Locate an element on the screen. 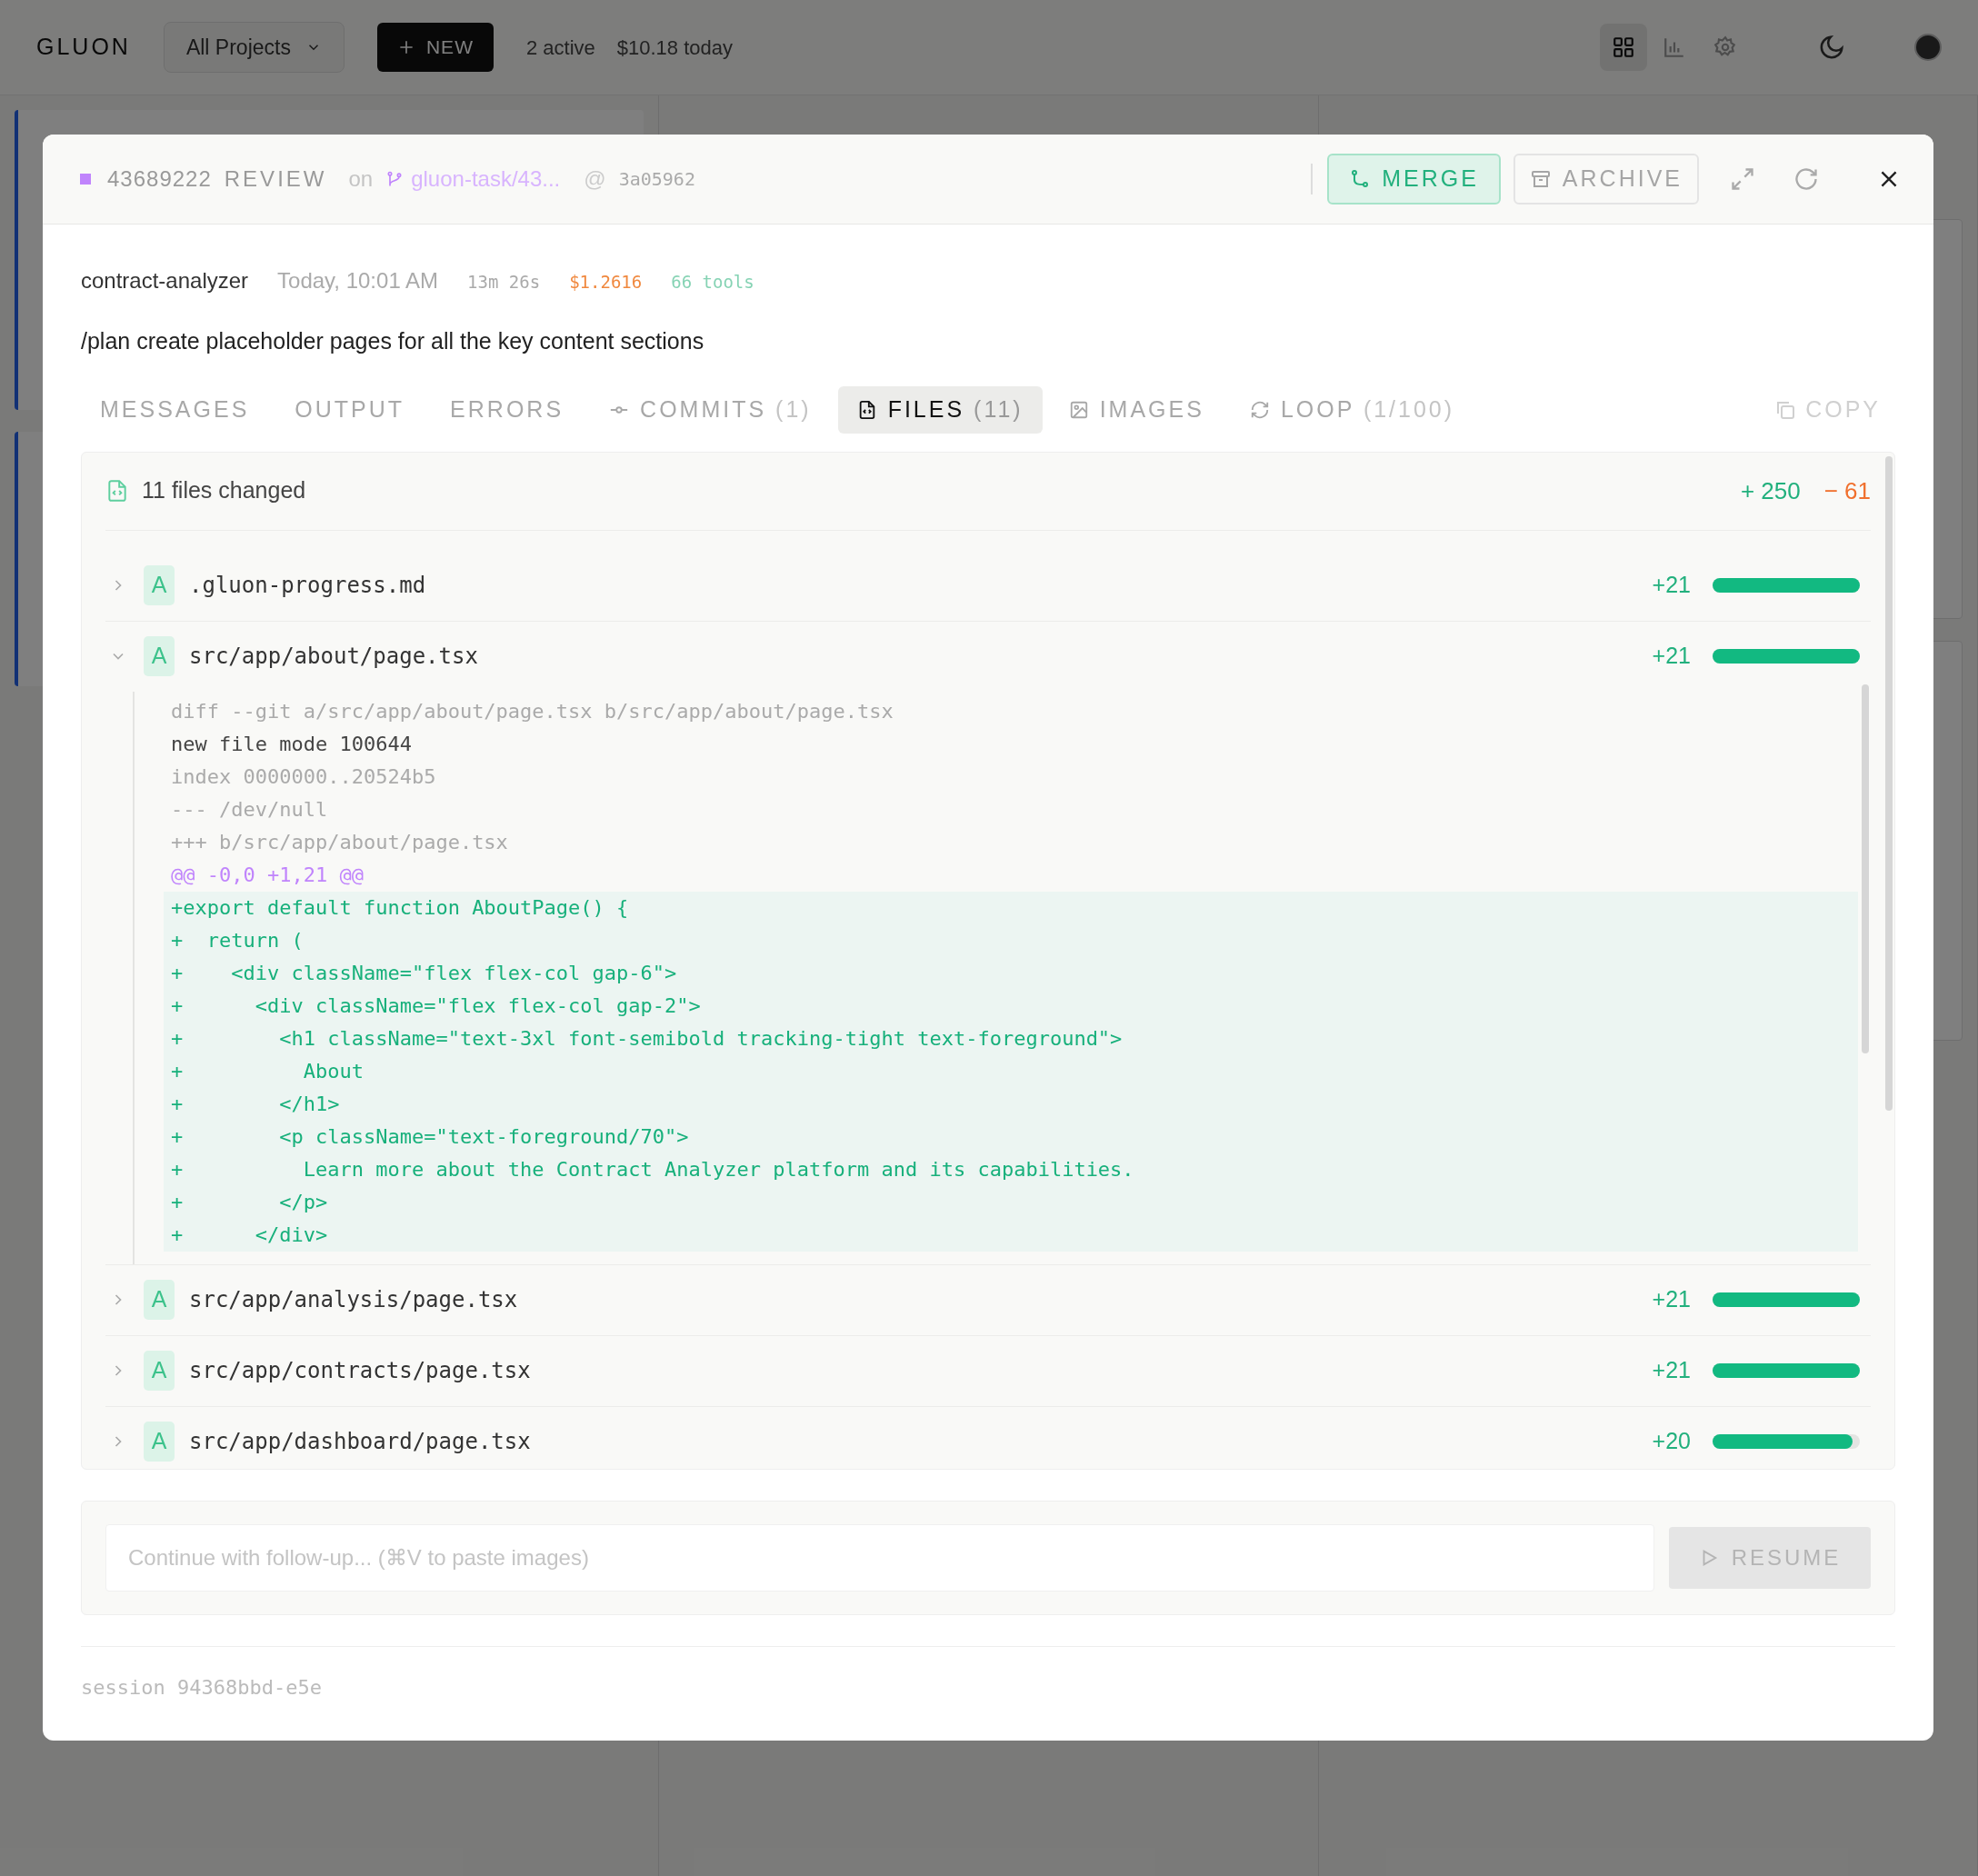 This screenshot has width=1978, height=1876. app-logo: GLUON is located at coordinates (83, 47).